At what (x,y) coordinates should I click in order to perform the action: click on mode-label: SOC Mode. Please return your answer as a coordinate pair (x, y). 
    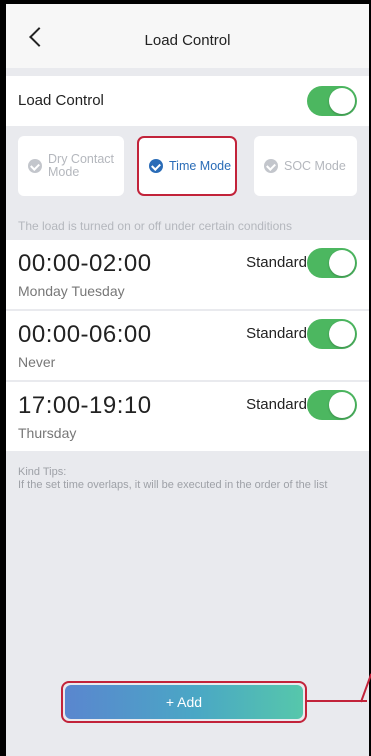
    Looking at the image, I should click on (315, 165).